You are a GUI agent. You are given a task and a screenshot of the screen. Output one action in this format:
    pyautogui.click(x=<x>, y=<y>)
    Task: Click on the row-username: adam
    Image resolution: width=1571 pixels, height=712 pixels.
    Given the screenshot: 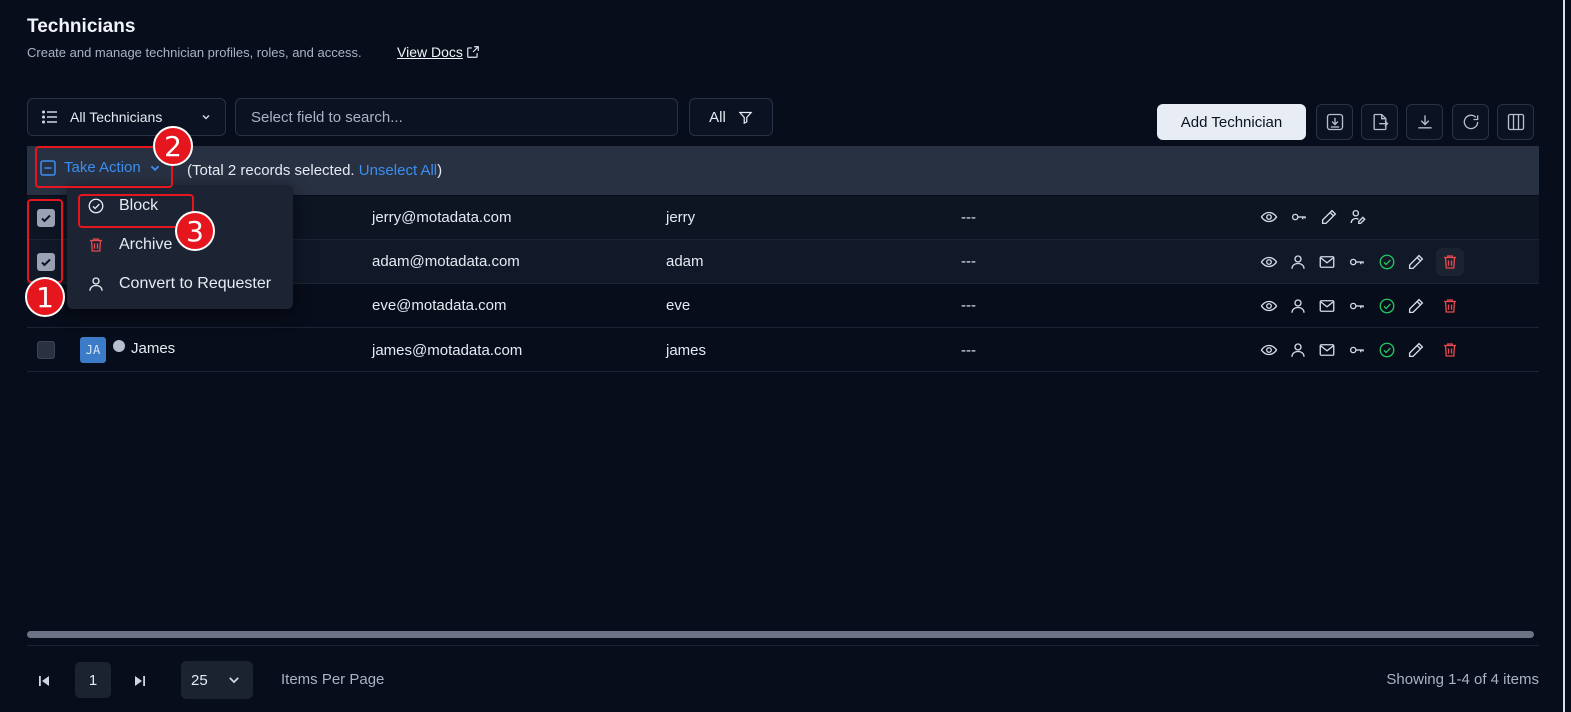 What is the action you would take?
    pyautogui.click(x=685, y=261)
    